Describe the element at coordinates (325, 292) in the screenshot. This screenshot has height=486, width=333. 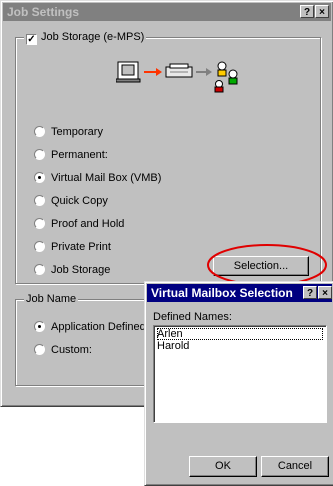
I see `vmb-close-button: ×` at that location.